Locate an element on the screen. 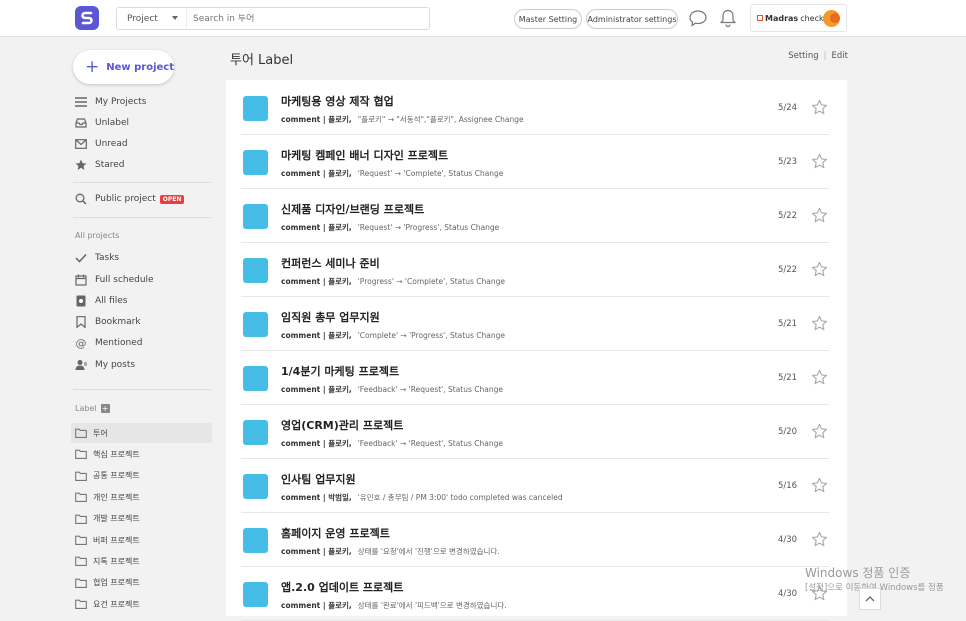  sidebar-label-item: 요건 프로젝트 is located at coordinates (141, 604).